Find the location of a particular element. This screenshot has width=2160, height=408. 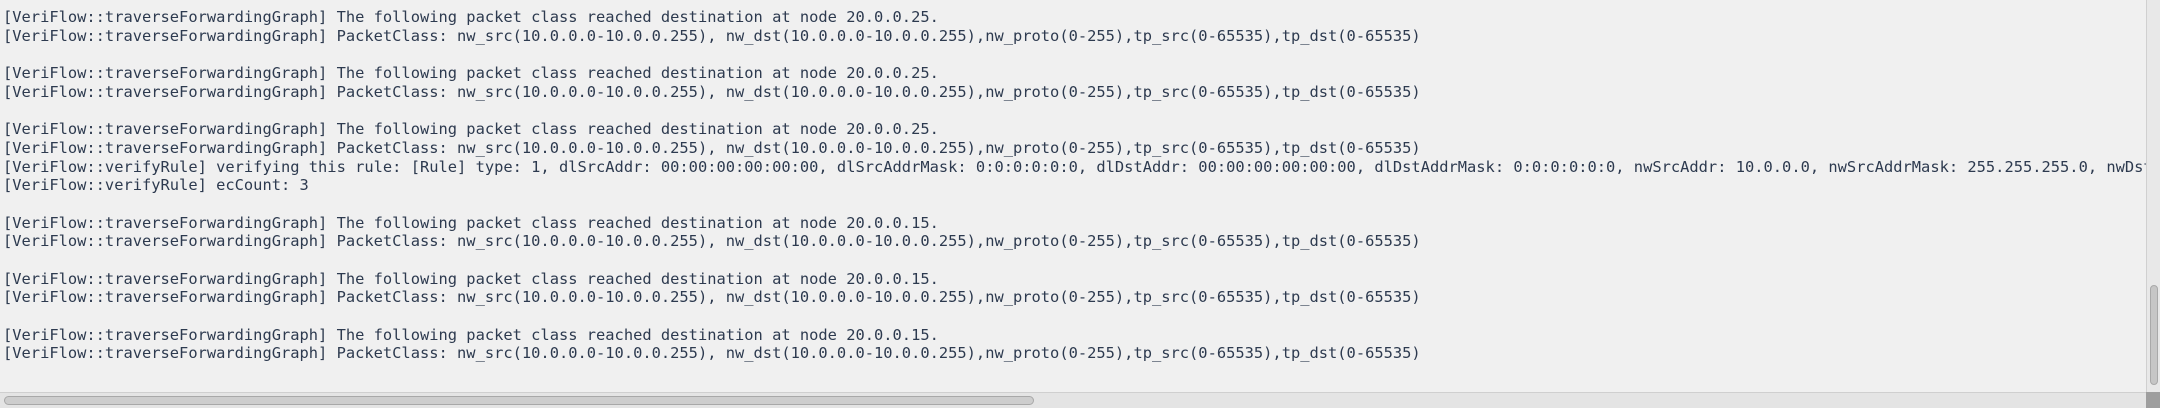

vertical-scrollbar-thumb is located at coordinates (2154, 335).